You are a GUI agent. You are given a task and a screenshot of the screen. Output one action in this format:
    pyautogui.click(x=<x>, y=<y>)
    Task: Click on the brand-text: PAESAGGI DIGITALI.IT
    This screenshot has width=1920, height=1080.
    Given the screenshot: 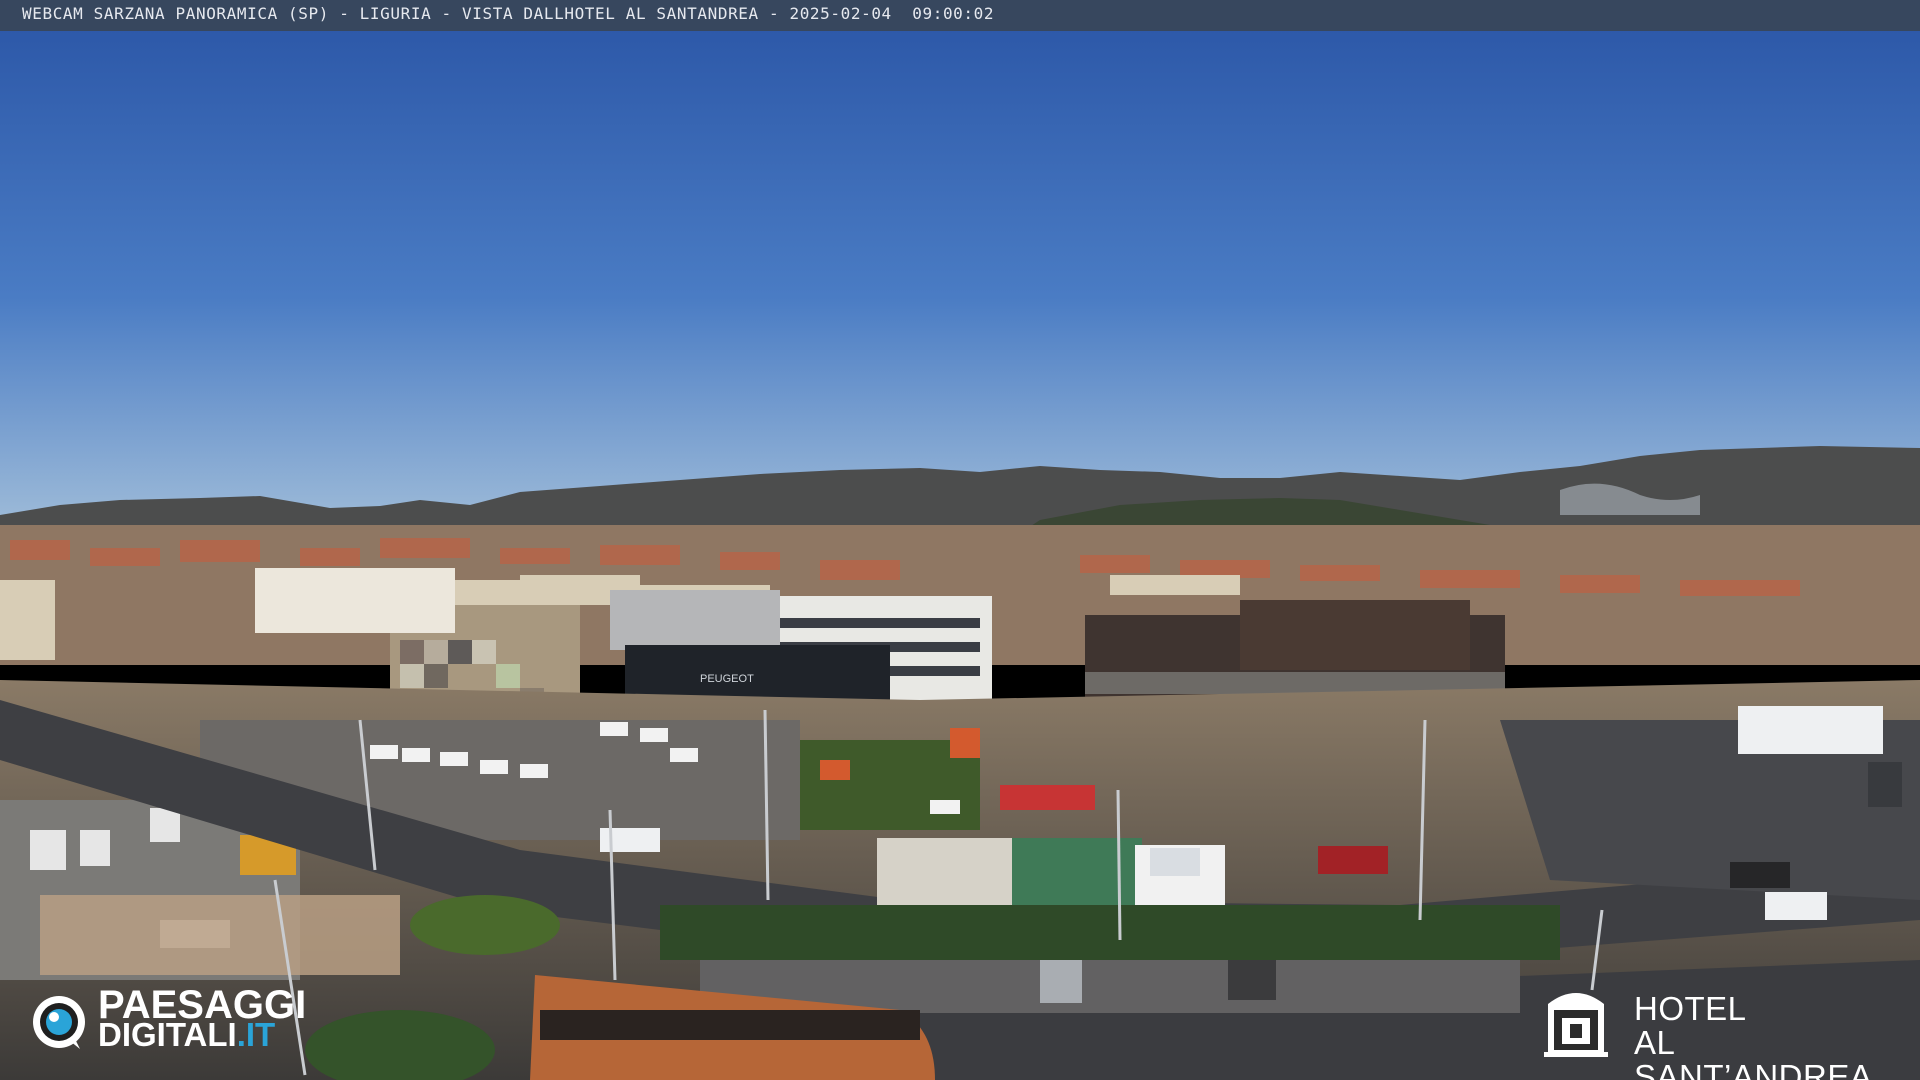 What is the action you would take?
    pyautogui.click(x=202, y=1018)
    